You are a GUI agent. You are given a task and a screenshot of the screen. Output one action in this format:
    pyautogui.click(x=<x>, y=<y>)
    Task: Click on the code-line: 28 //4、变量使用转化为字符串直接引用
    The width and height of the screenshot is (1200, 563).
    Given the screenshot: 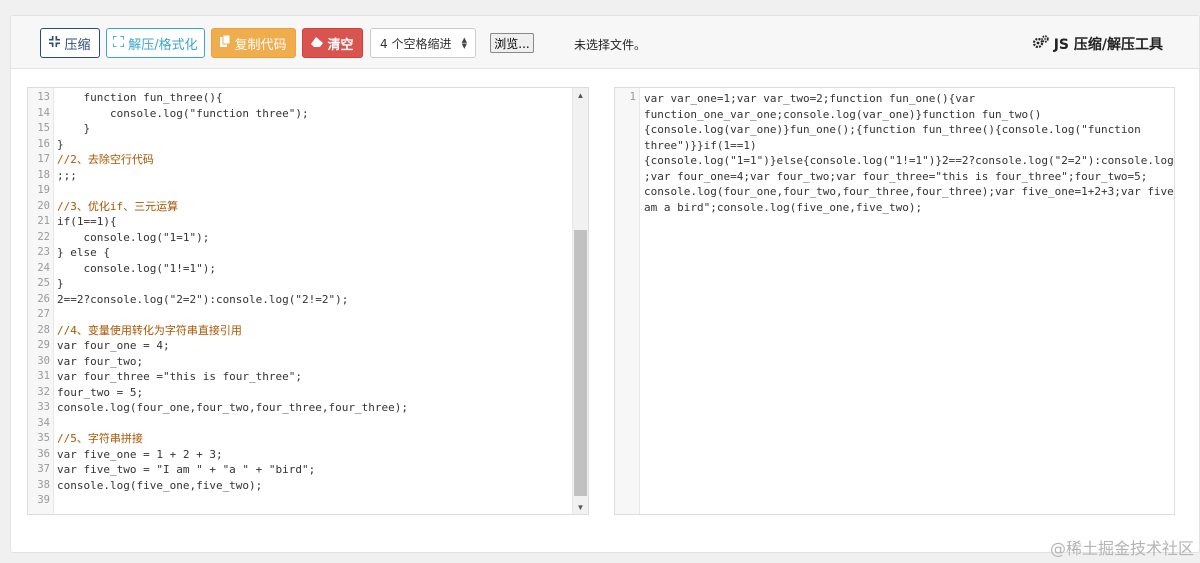 What is the action you would take?
    pyautogui.click(x=308, y=331)
    